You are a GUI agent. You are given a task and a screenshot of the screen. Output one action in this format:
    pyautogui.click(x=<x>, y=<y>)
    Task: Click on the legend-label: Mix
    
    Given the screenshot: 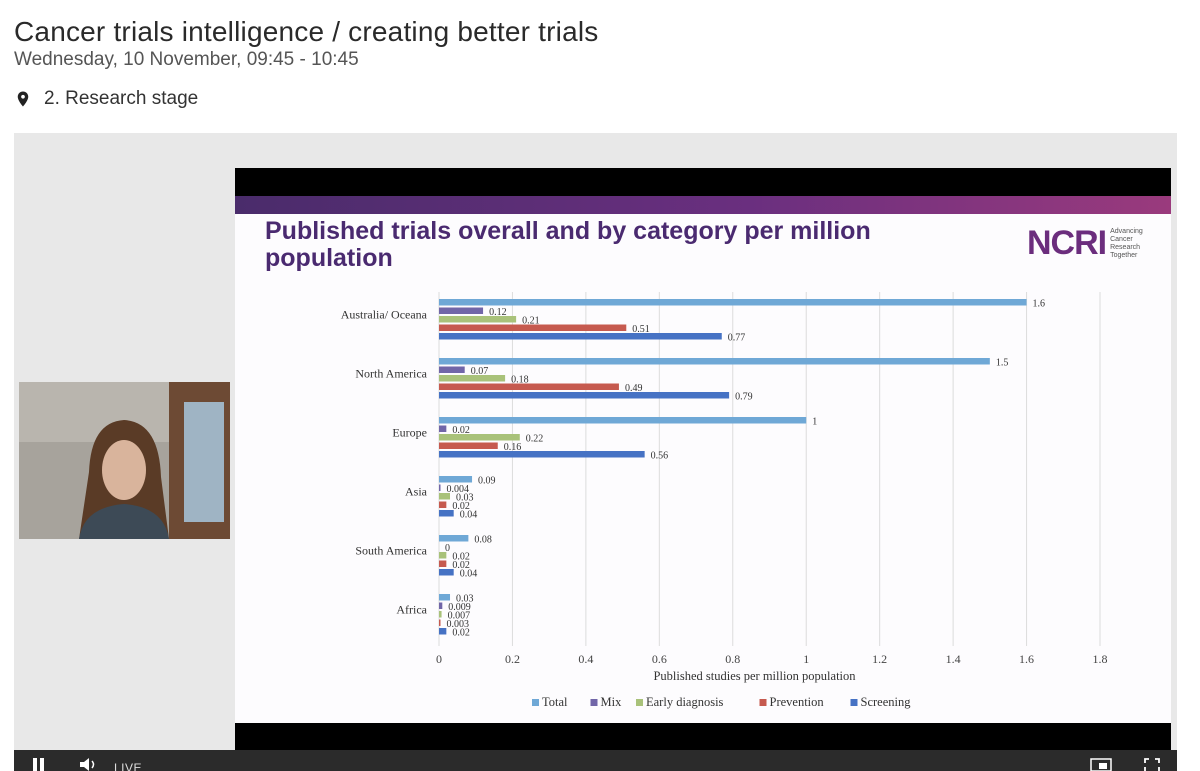 What is the action you would take?
    pyautogui.click(x=612, y=702)
    